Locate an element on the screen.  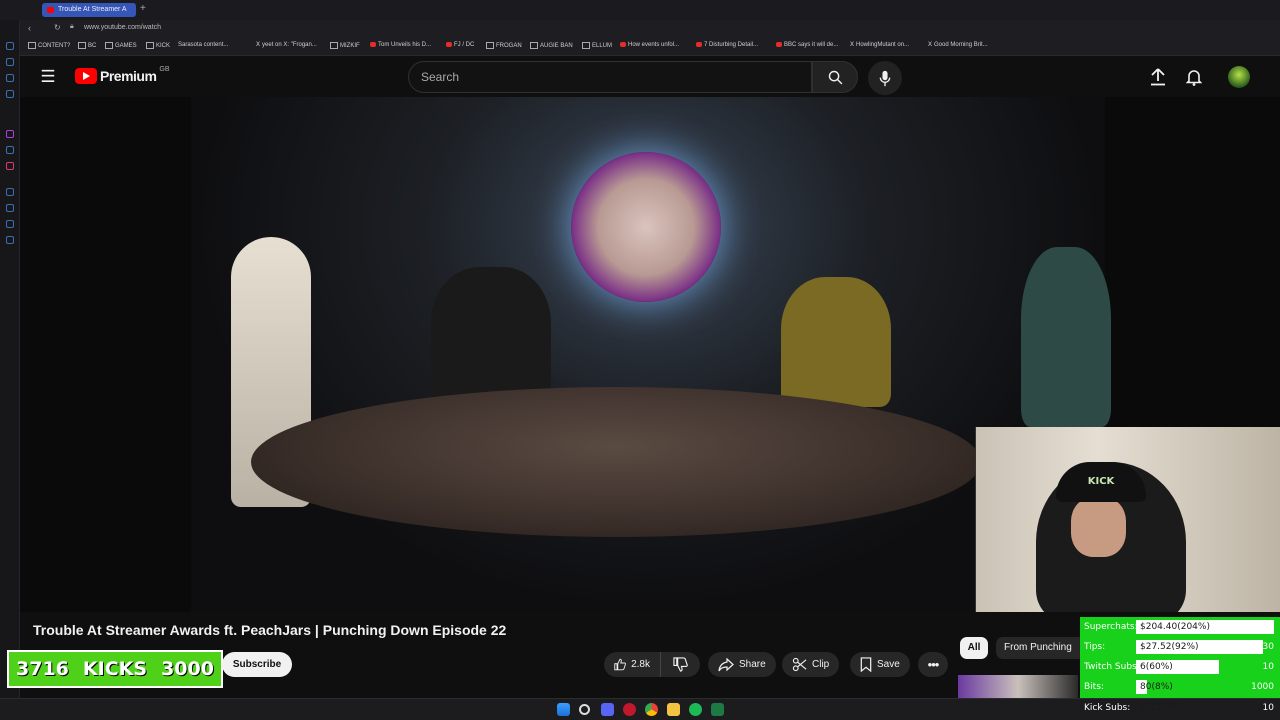
search-button is located at coordinates (835, 77).